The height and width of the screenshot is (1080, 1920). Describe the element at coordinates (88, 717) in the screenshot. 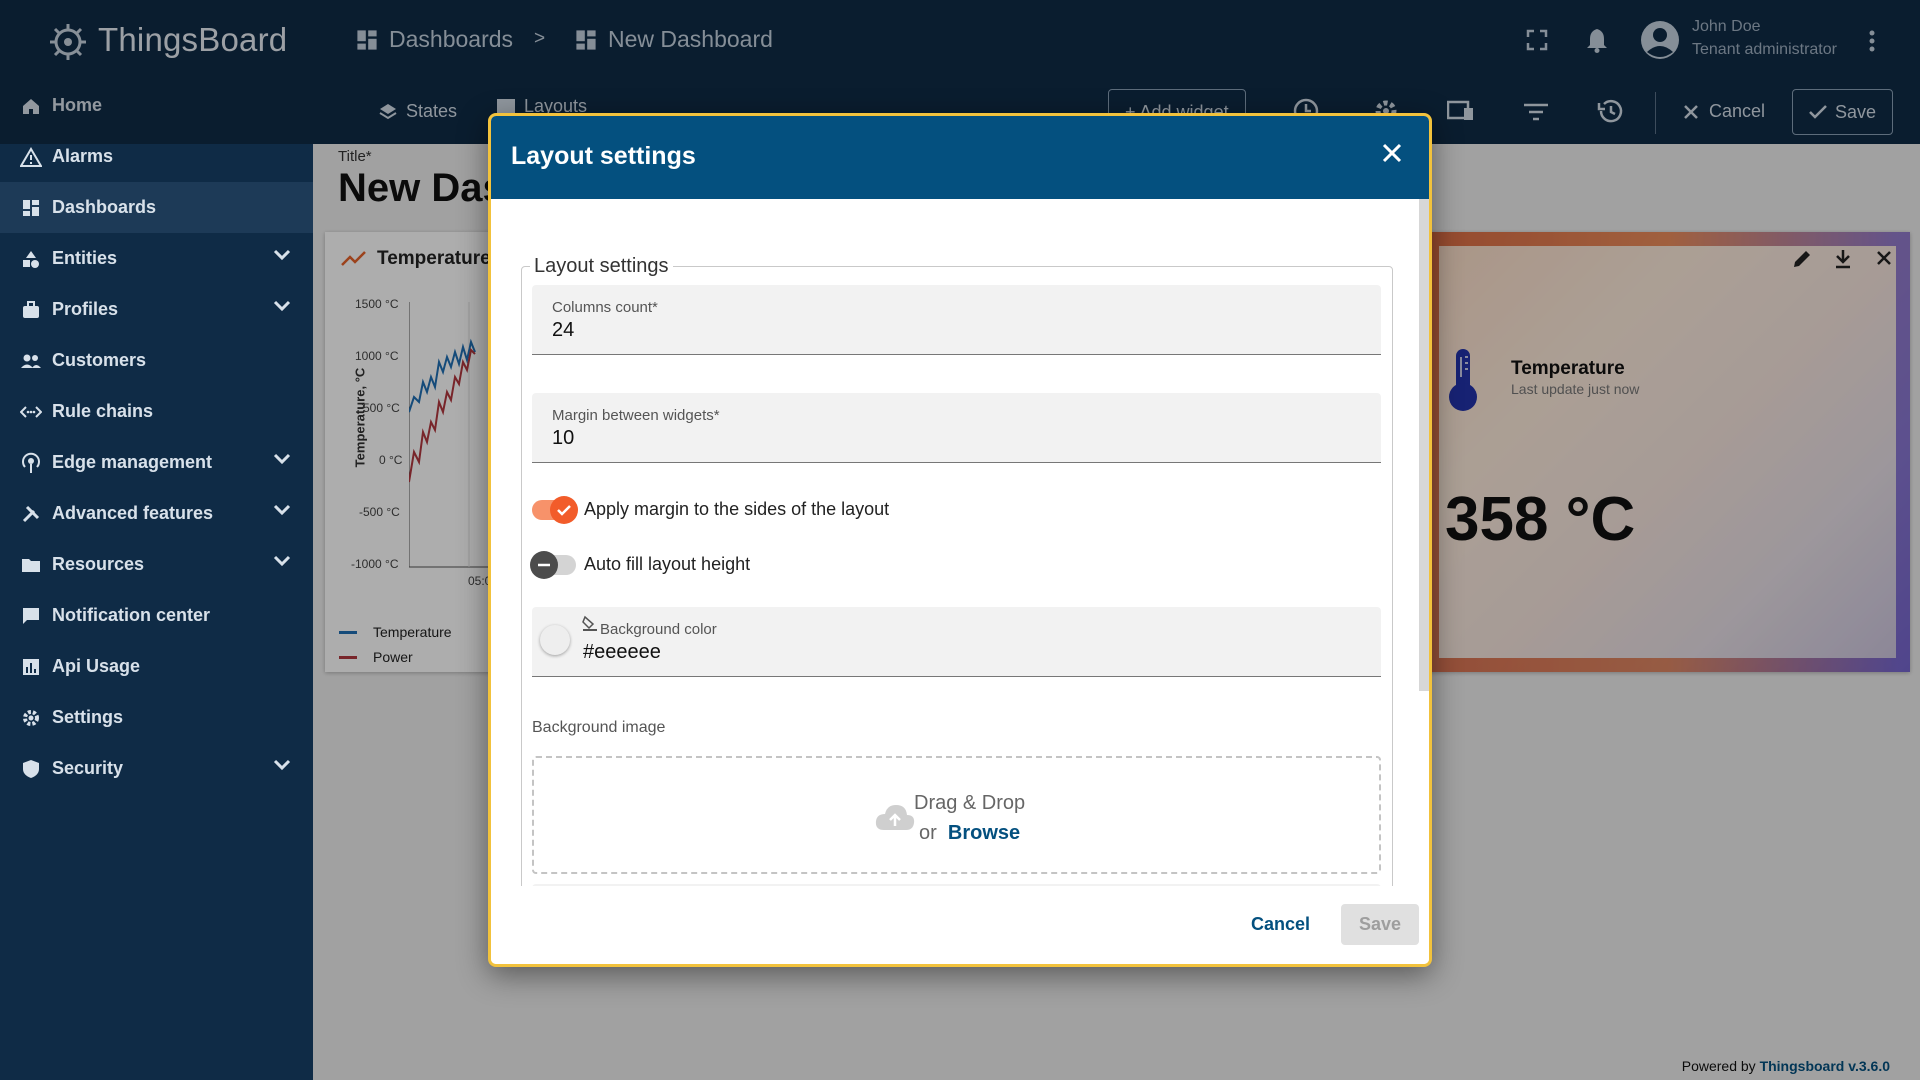

I see `sidebar-item-label: Settings` at that location.